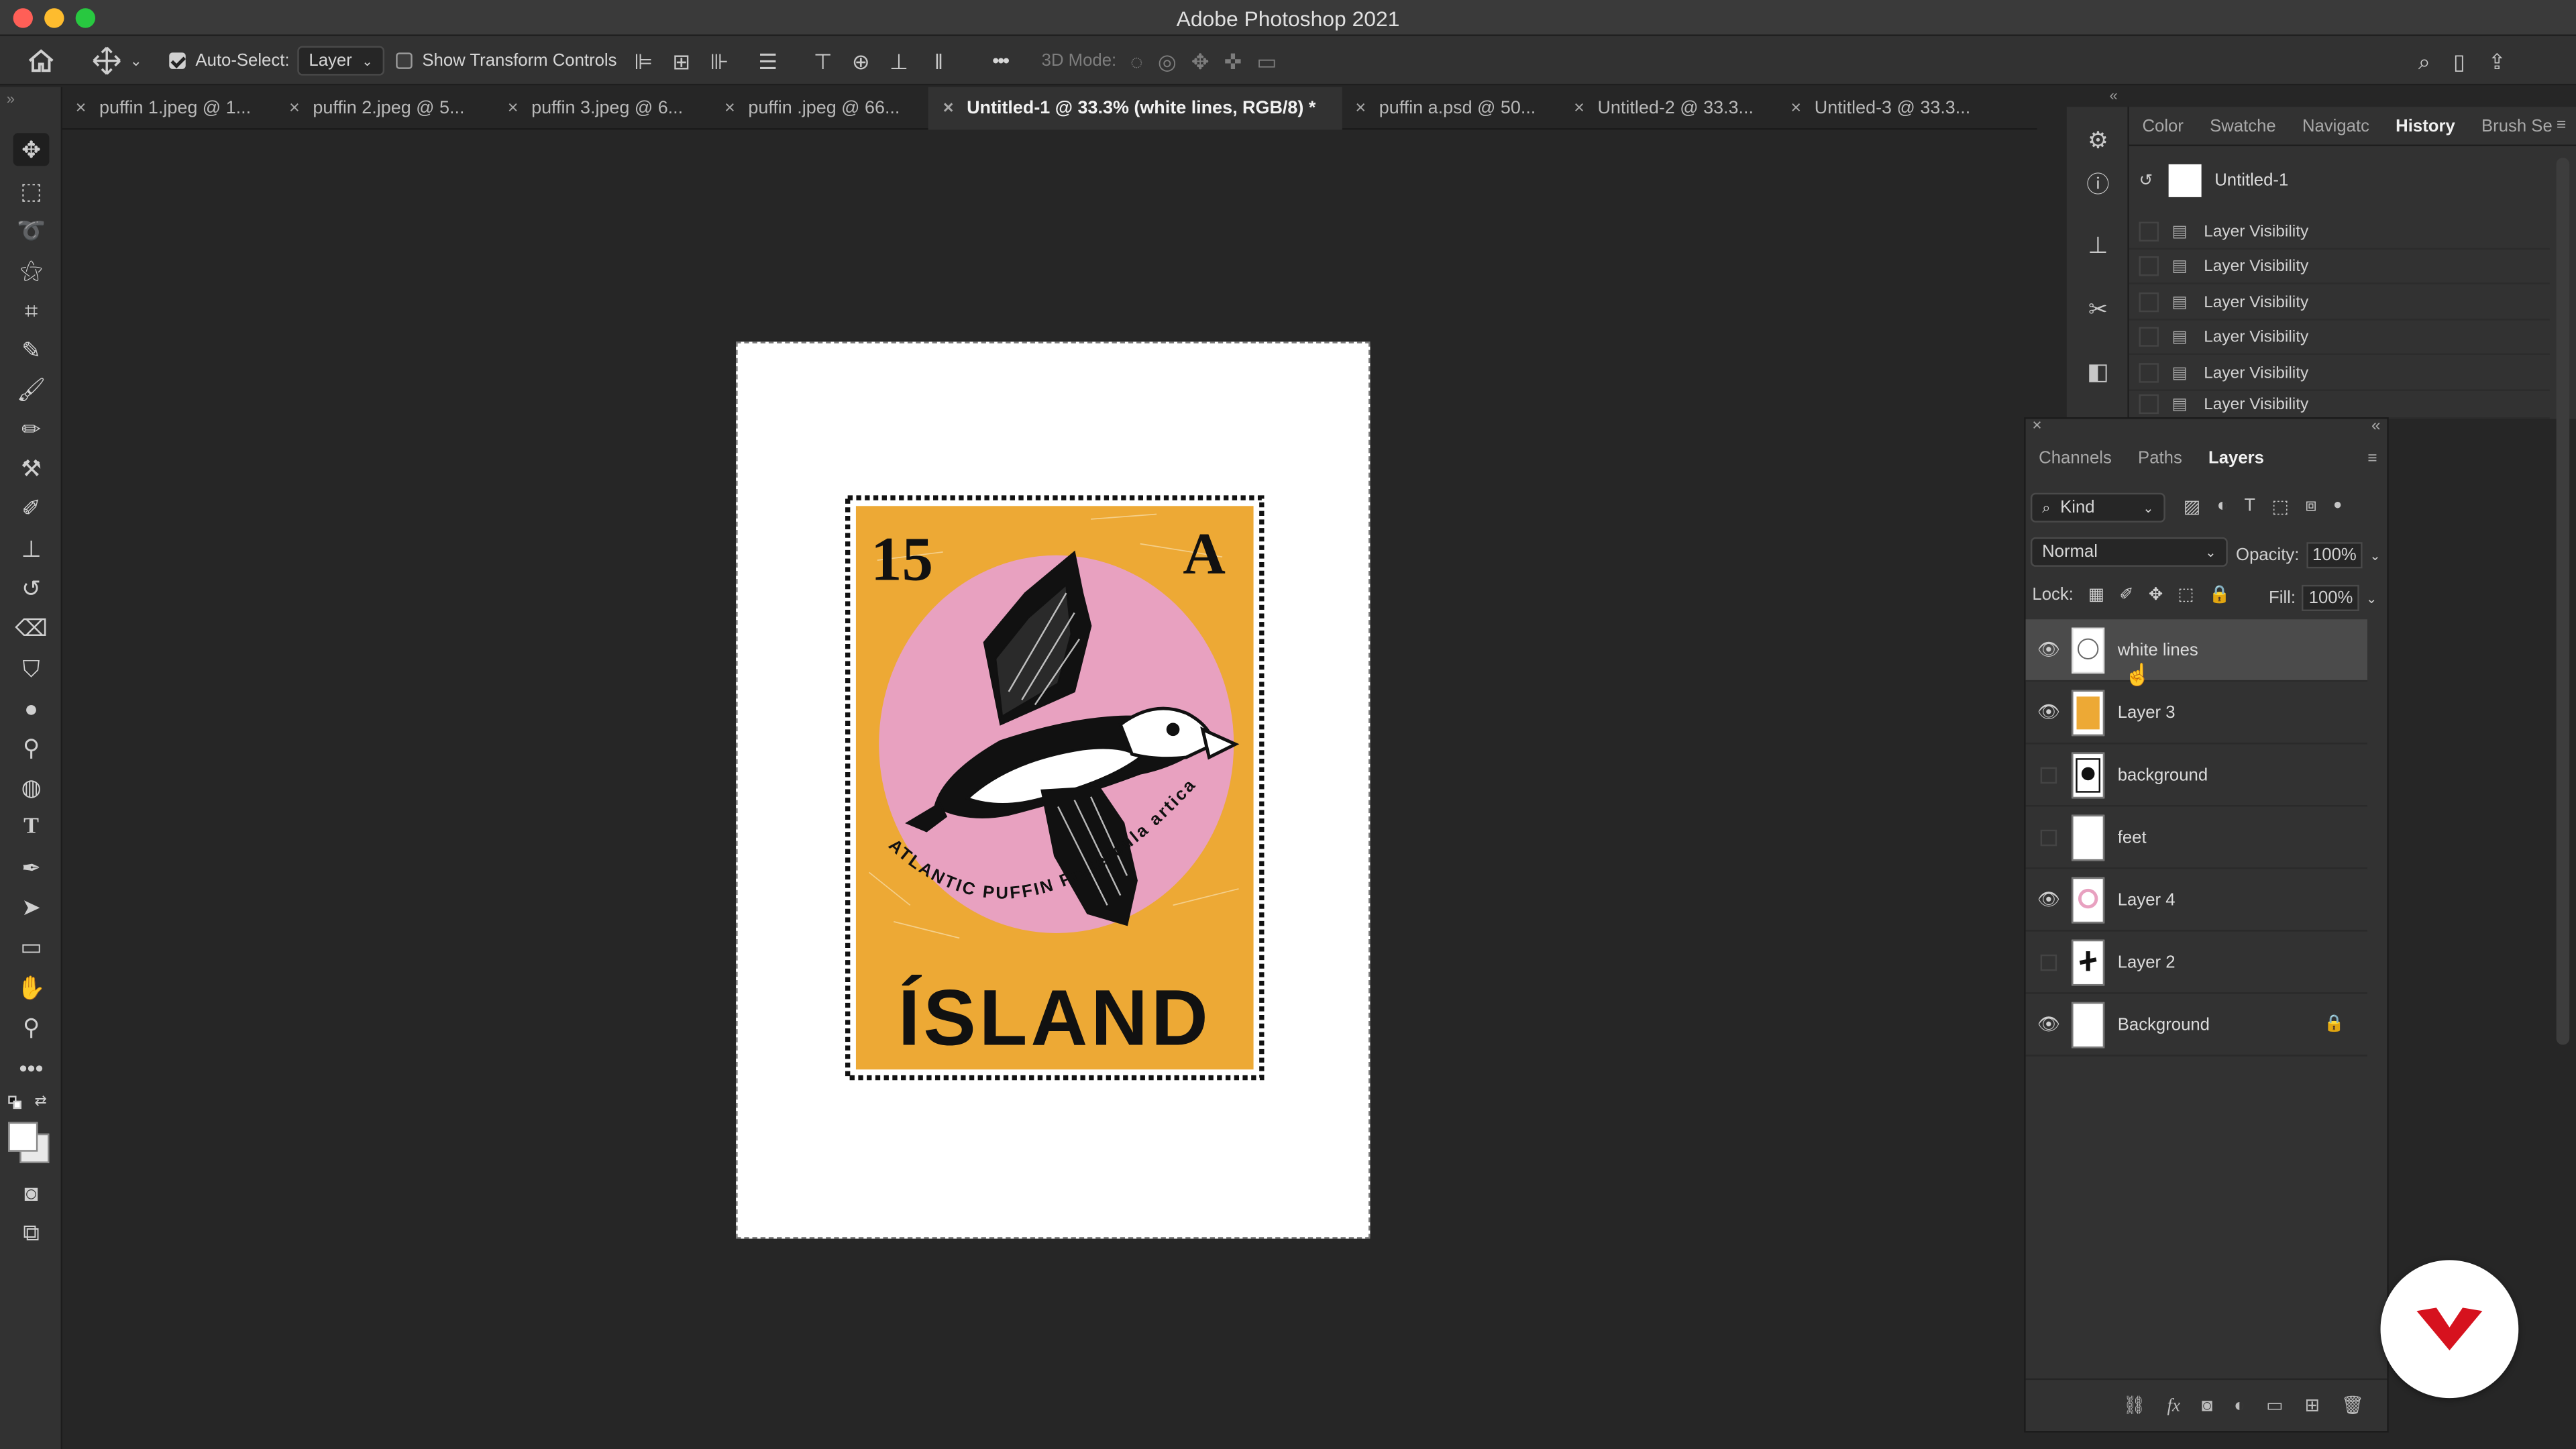 The height and width of the screenshot is (1449, 2576). I want to click on history-snapshot: ↺ Untitled-1, so click(2352, 181).